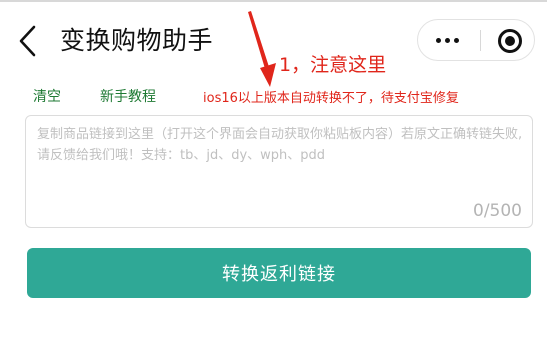  I want to click on chevron-left-icon, so click(27, 41).